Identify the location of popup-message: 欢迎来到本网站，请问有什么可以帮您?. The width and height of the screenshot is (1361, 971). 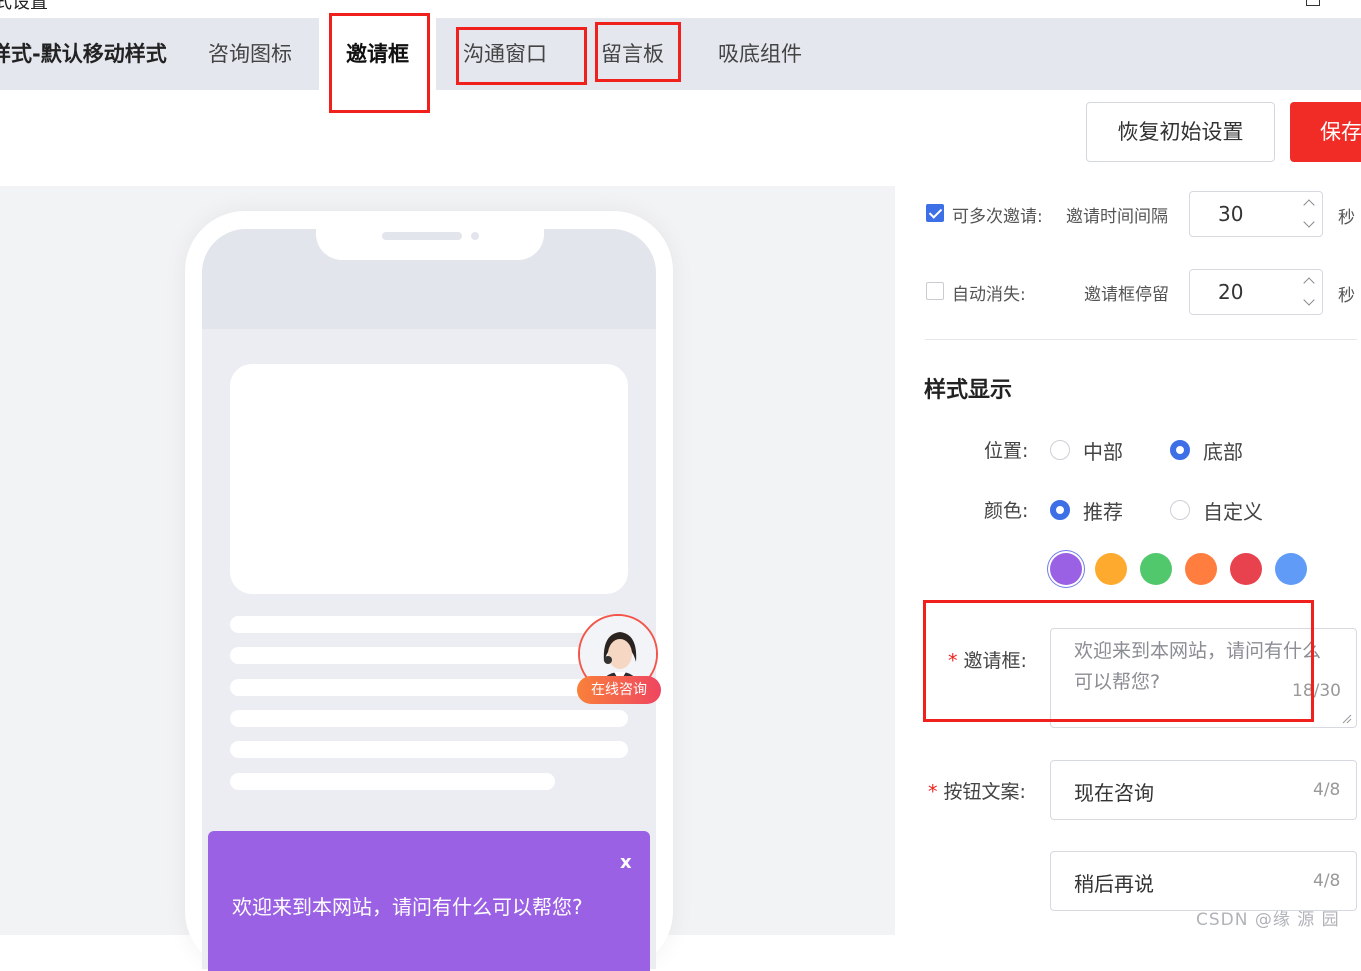
(407, 907).